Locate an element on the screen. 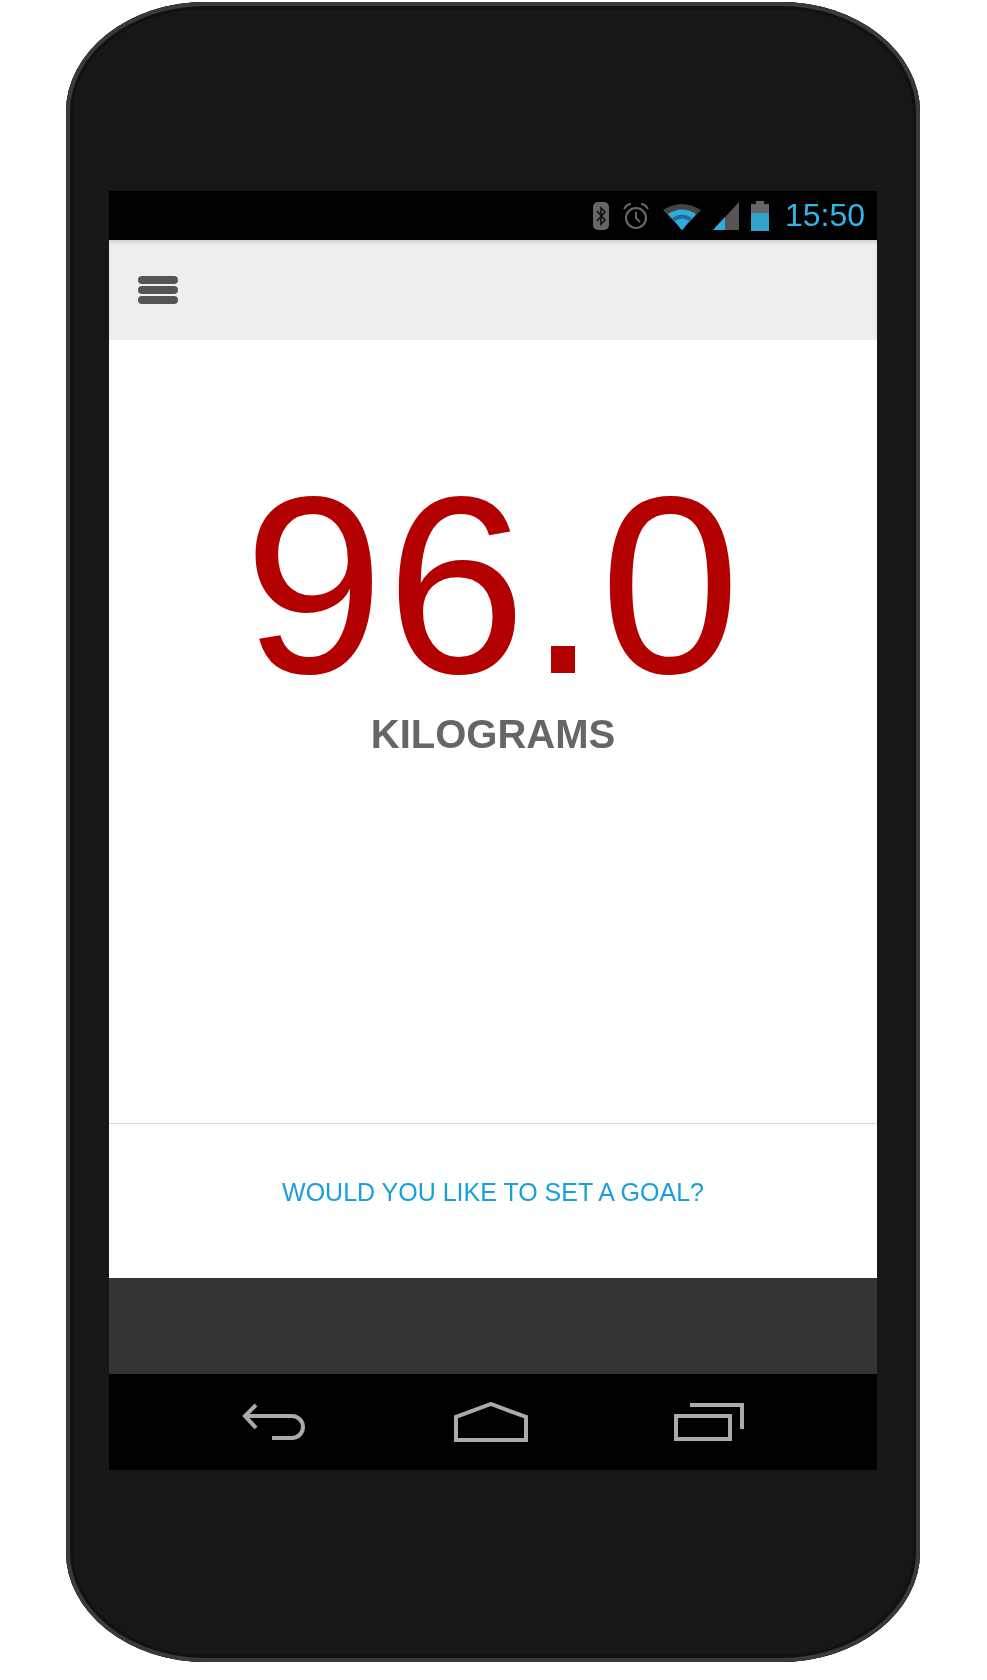  battery-icon is located at coordinates (759, 215).